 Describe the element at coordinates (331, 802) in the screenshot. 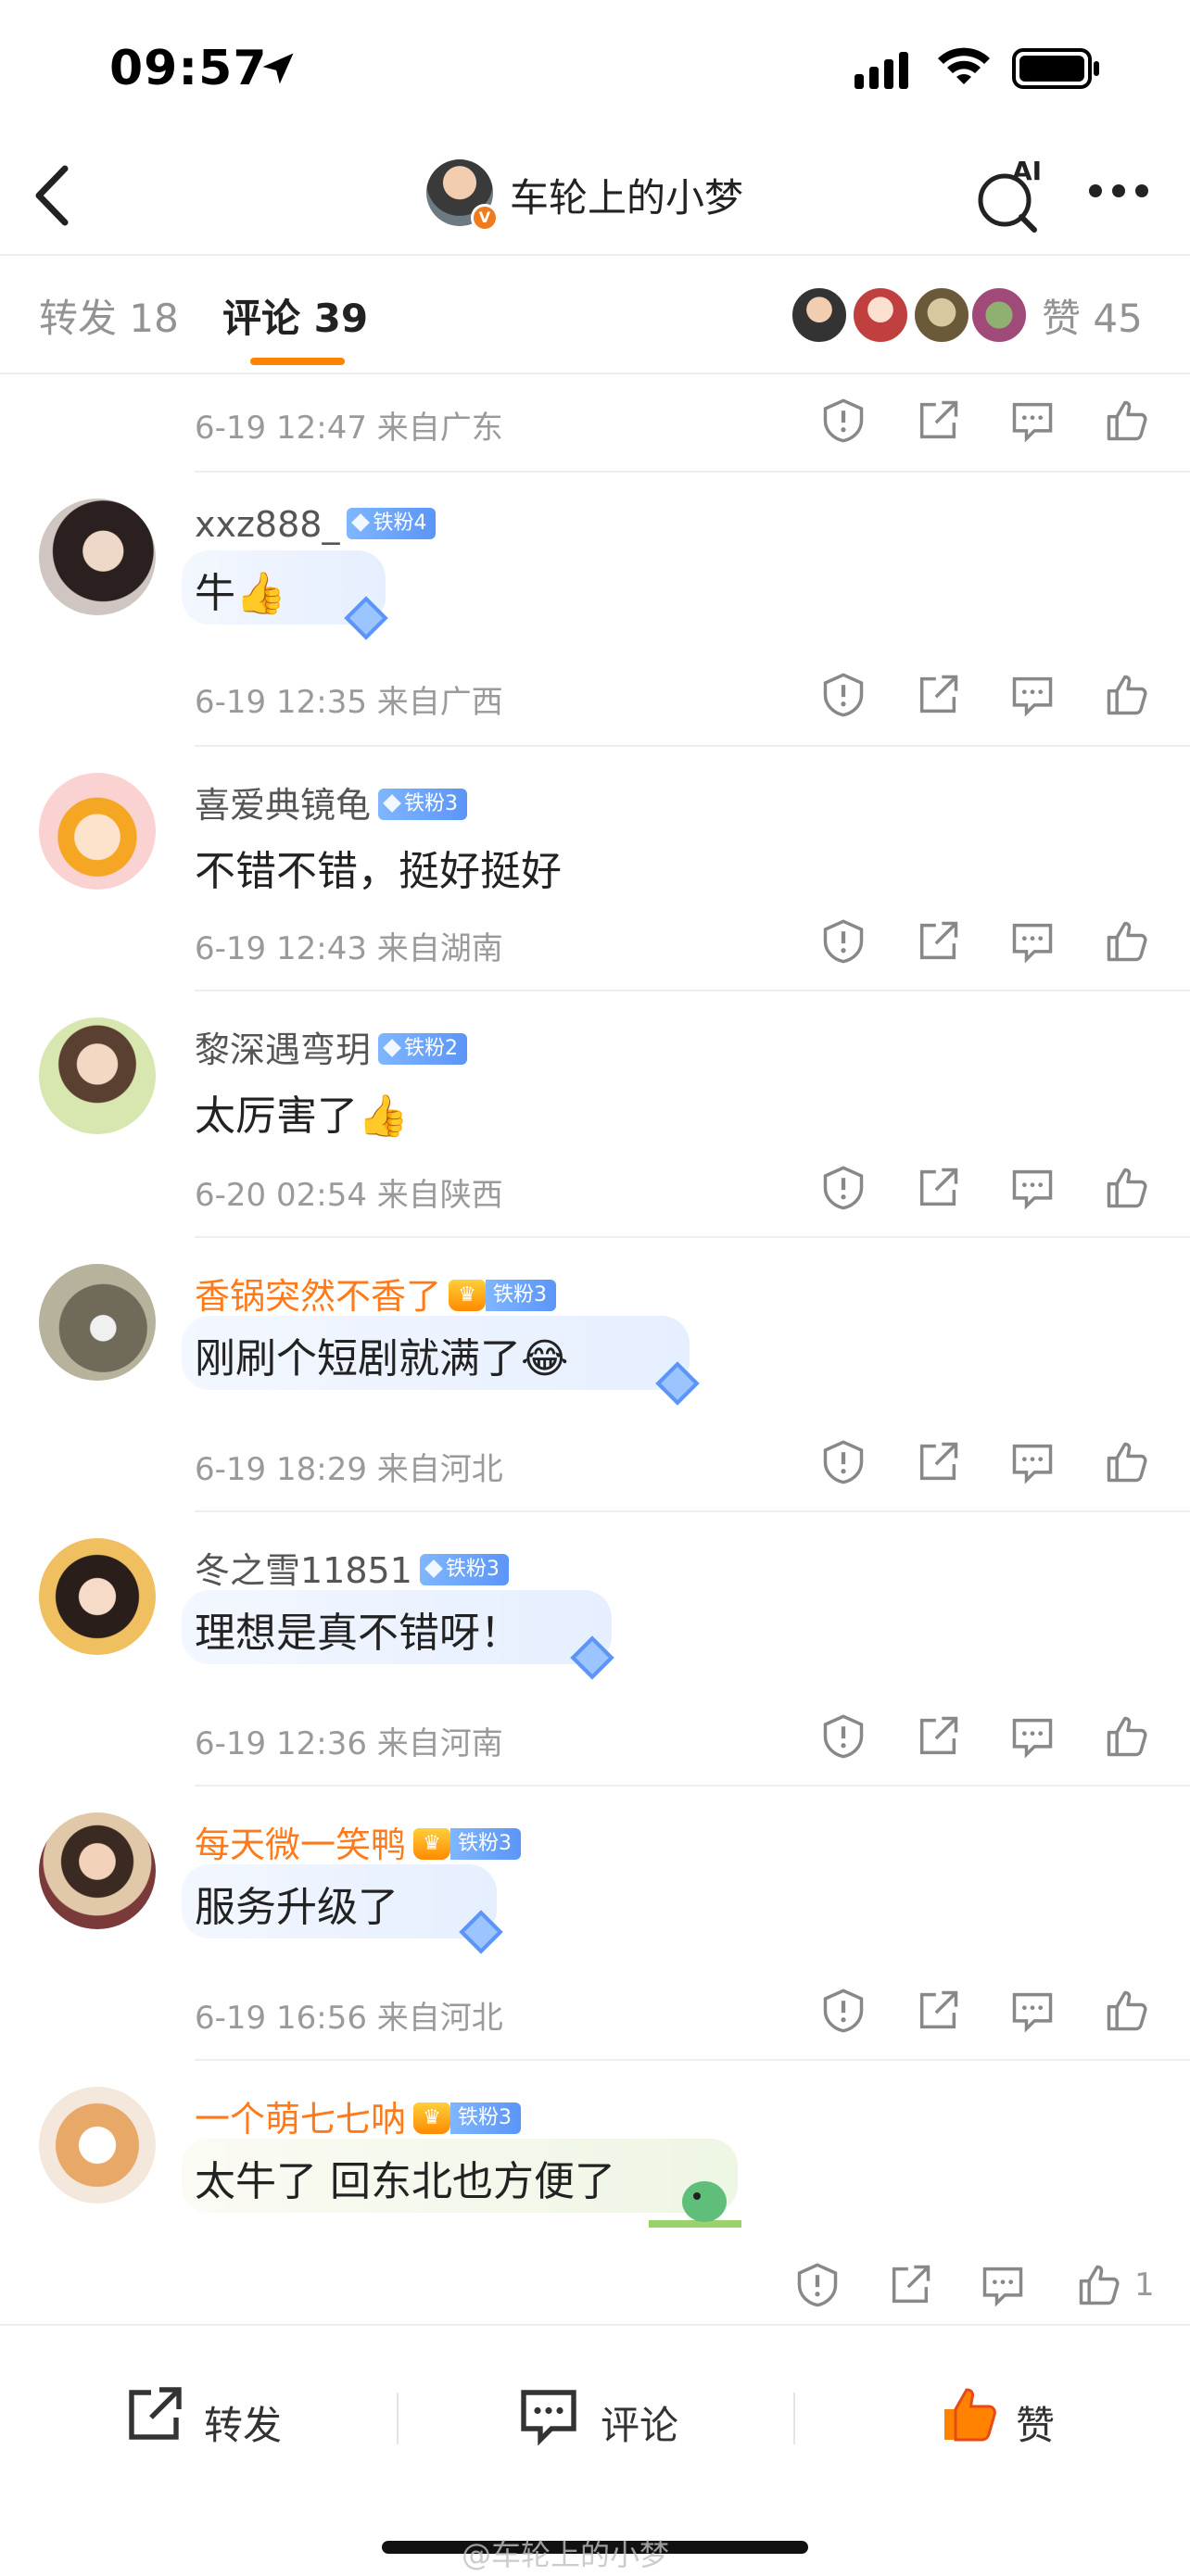

I see `comment-username: 喜爱典镜龟 铁粉3` at that location.